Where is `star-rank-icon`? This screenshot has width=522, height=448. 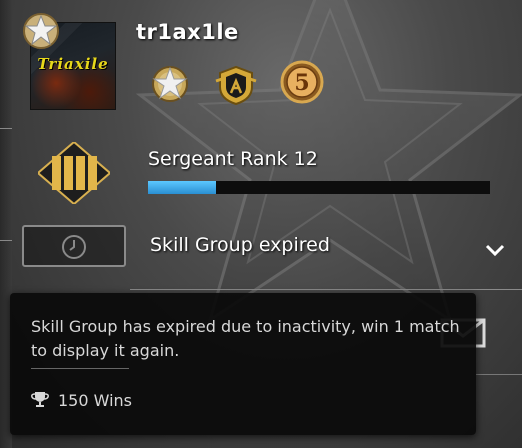
star-rank-icon is located at coordinates (41, 31).